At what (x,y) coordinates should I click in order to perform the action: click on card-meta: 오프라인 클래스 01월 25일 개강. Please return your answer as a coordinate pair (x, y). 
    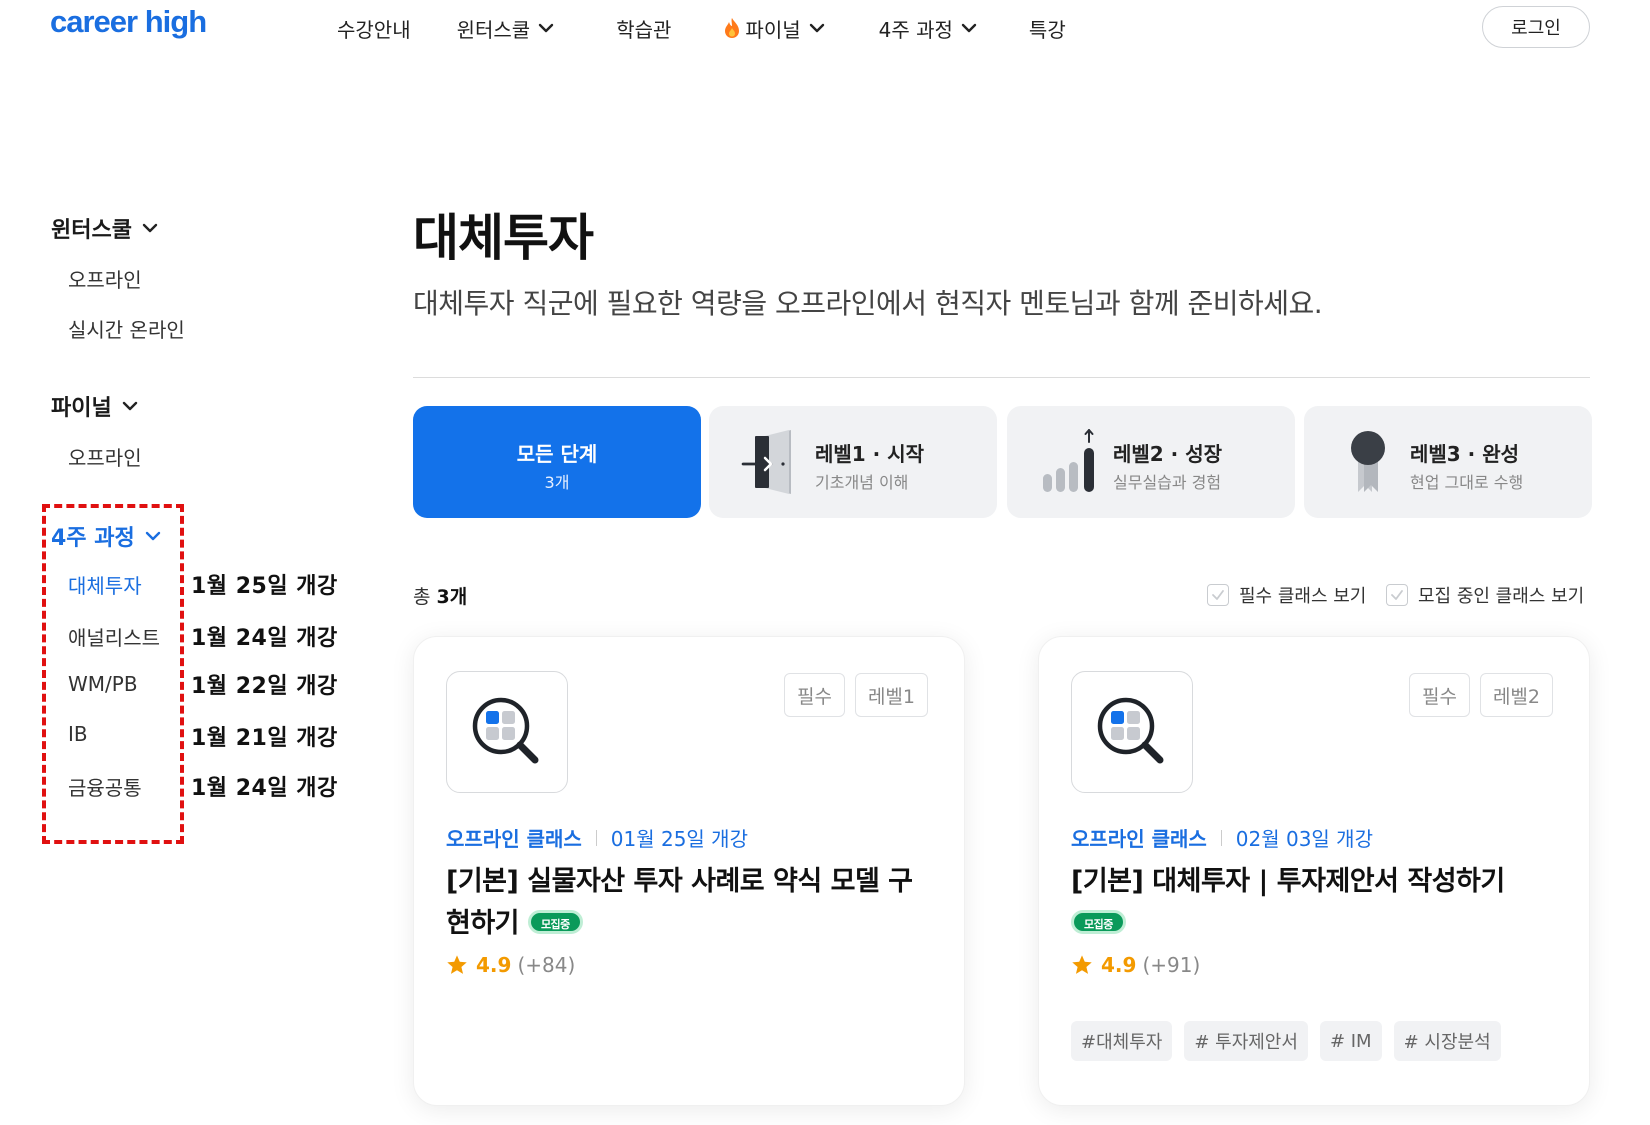
    Looking at the image, I should click on (597, 837).